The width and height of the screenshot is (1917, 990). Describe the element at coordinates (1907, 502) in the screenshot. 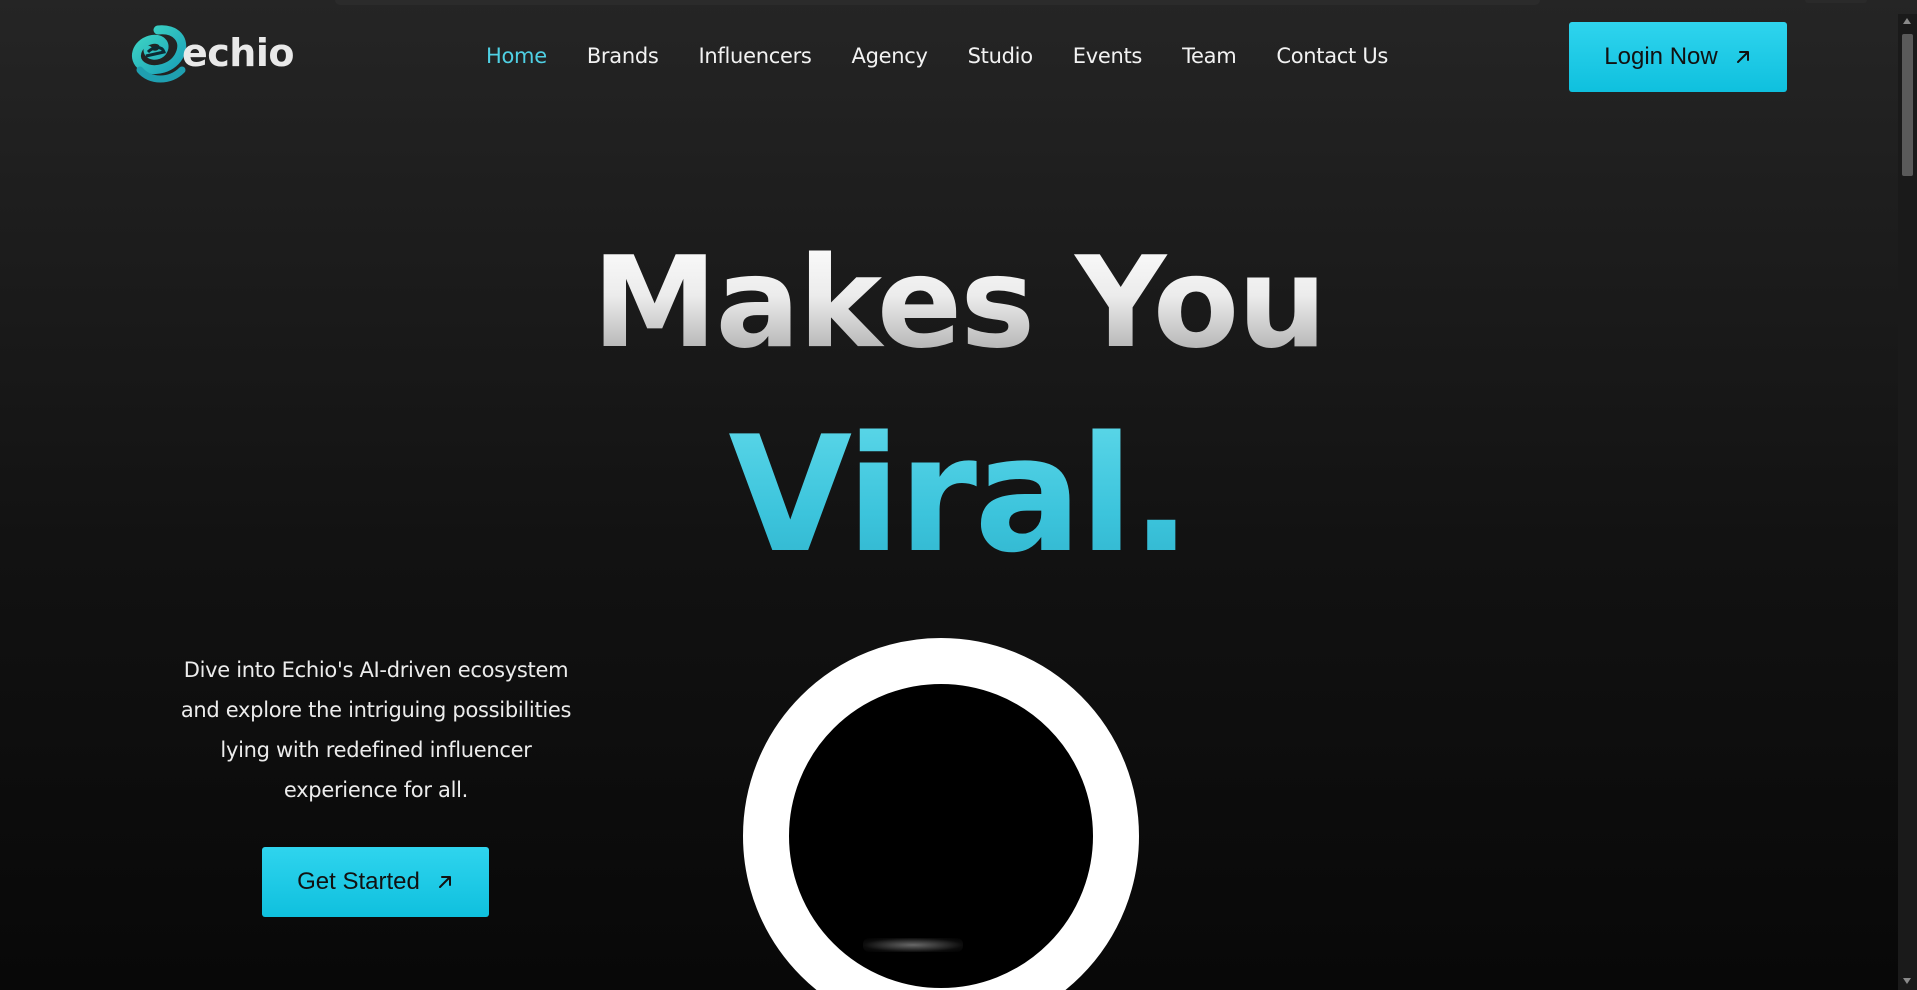

I see `page-scrollbar` at that location.